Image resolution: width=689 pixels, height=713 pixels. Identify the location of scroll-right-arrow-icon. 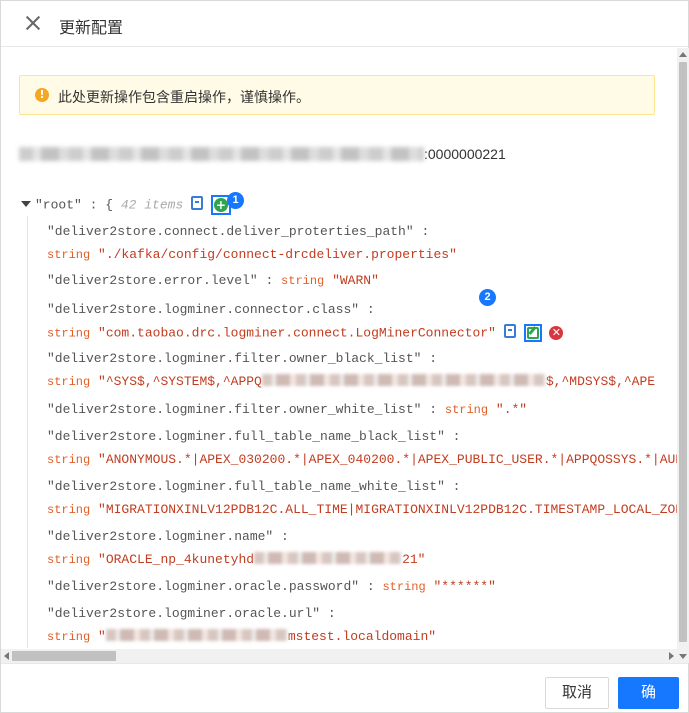
(671, 656).